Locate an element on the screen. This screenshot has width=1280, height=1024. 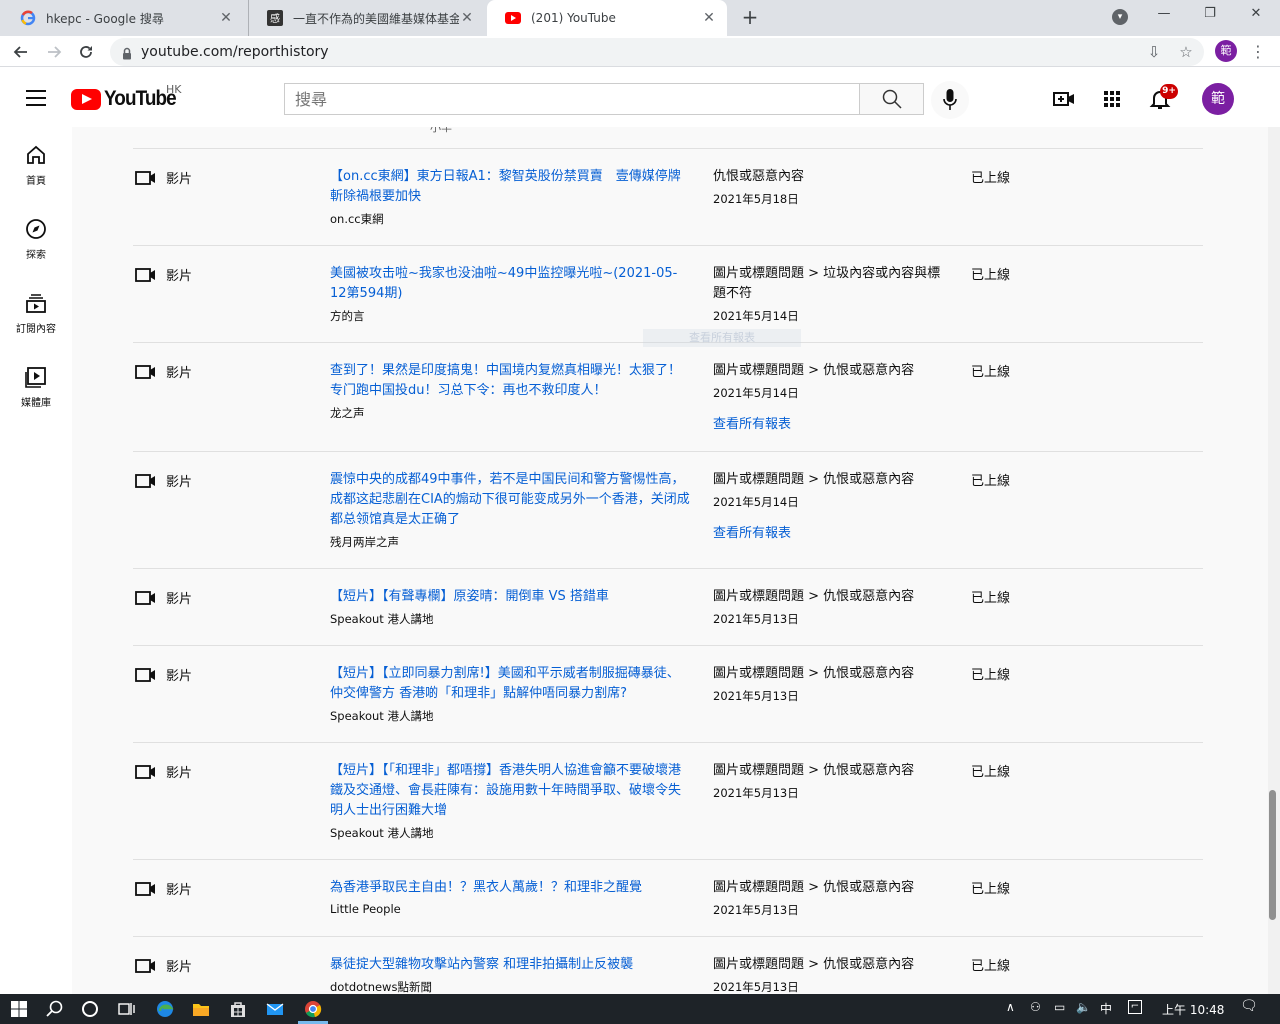
video-title-link: 美國被攻击啦~我家也没油啦~49中监控曝光啦~(2021-05-12第594期) is located at coordinates (511, 284).